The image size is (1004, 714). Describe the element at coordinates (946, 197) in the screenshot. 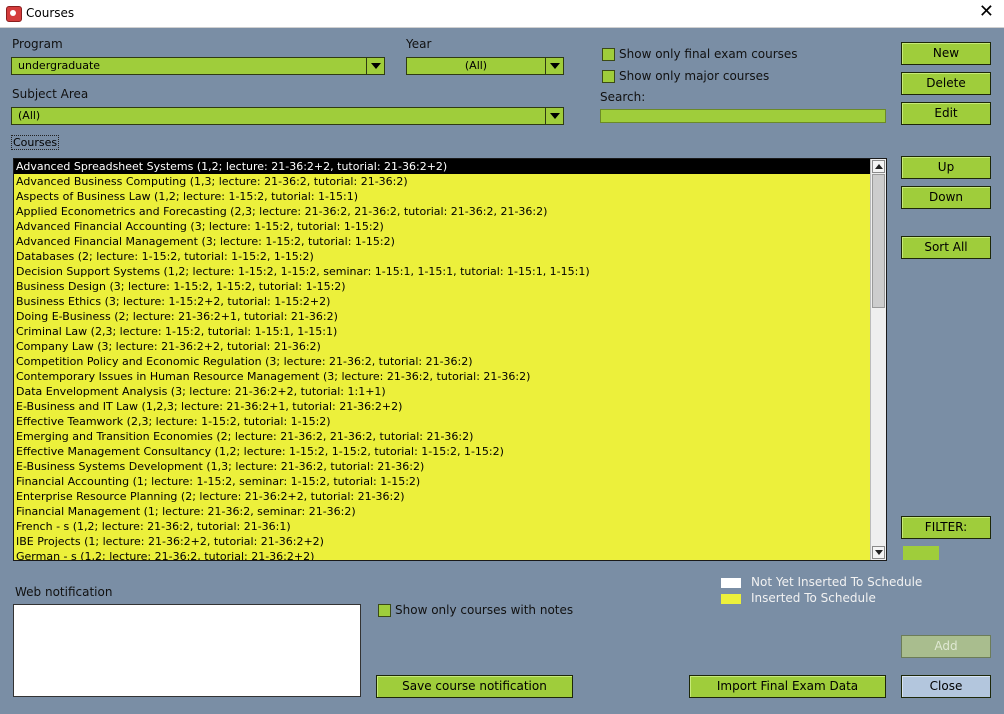

I see `down-button: Down` at that location.